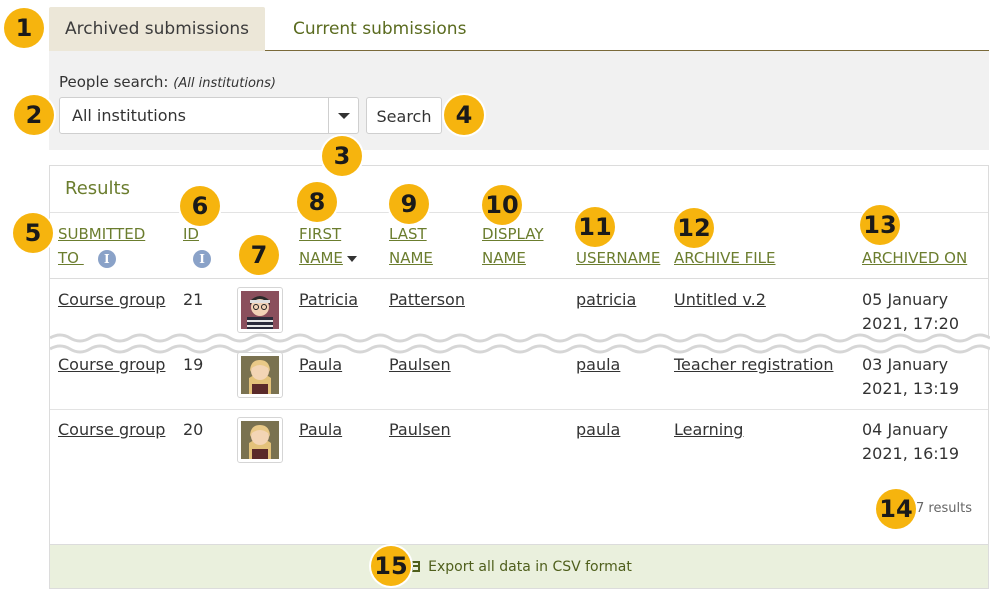 Image resolution: width=990 pixels, height=592 pixels. I want to click on col-last-name-line1: LAST, so click(408, 234).